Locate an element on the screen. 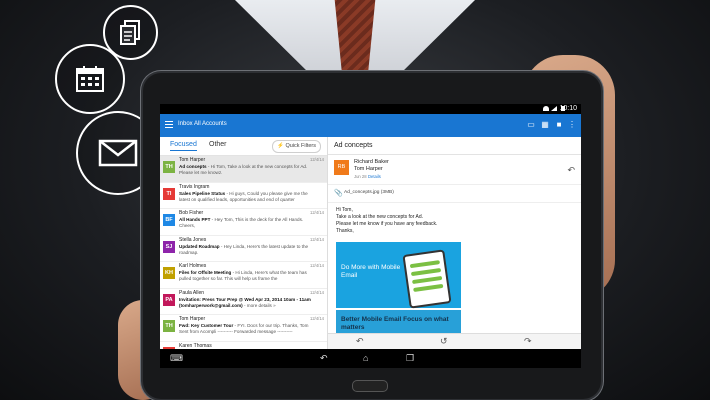 The image size is (710, 400). more-icon: ⋮ is located at coordinates (572, 125).